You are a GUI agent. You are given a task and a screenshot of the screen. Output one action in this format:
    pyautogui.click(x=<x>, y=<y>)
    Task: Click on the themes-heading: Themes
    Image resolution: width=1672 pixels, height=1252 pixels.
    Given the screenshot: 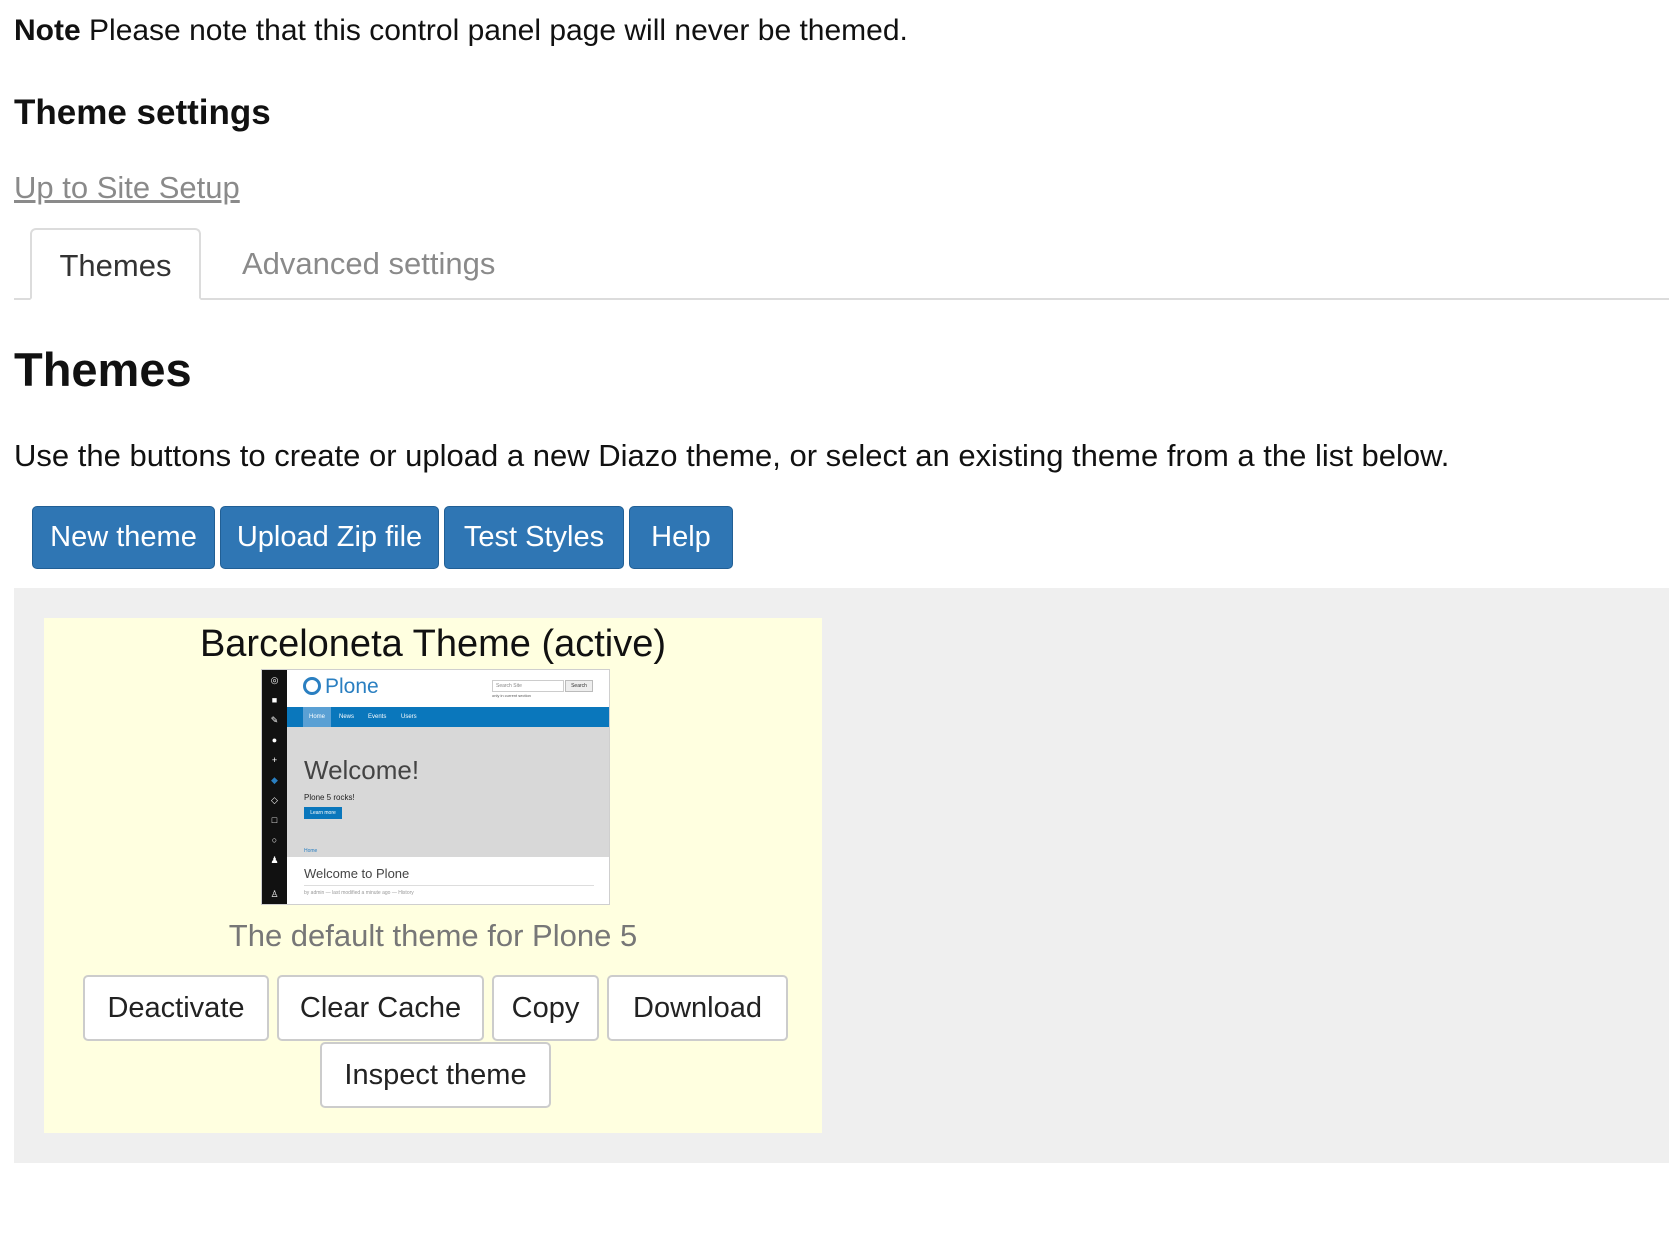 What is the action you would take?
    pyautogui.click(x=103, y=369)
    